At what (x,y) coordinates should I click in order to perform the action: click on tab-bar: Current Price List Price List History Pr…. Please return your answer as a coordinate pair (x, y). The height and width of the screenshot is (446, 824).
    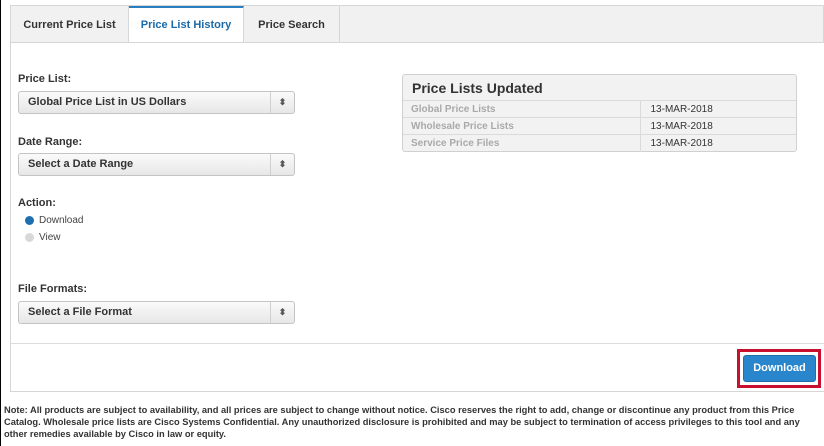
    Looking at the image, I should click on (417, 25).